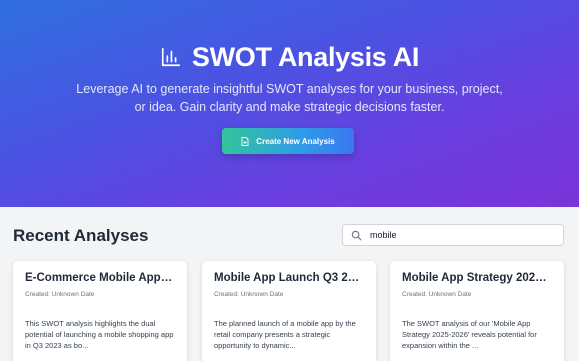 Image resolution: width=579 pixels, height=361 pixels. What do you see at coordinates (295, 141) in the screenshot?
I see `create-analysis-label: Create New Analysis` at bounding box center [295, 141].